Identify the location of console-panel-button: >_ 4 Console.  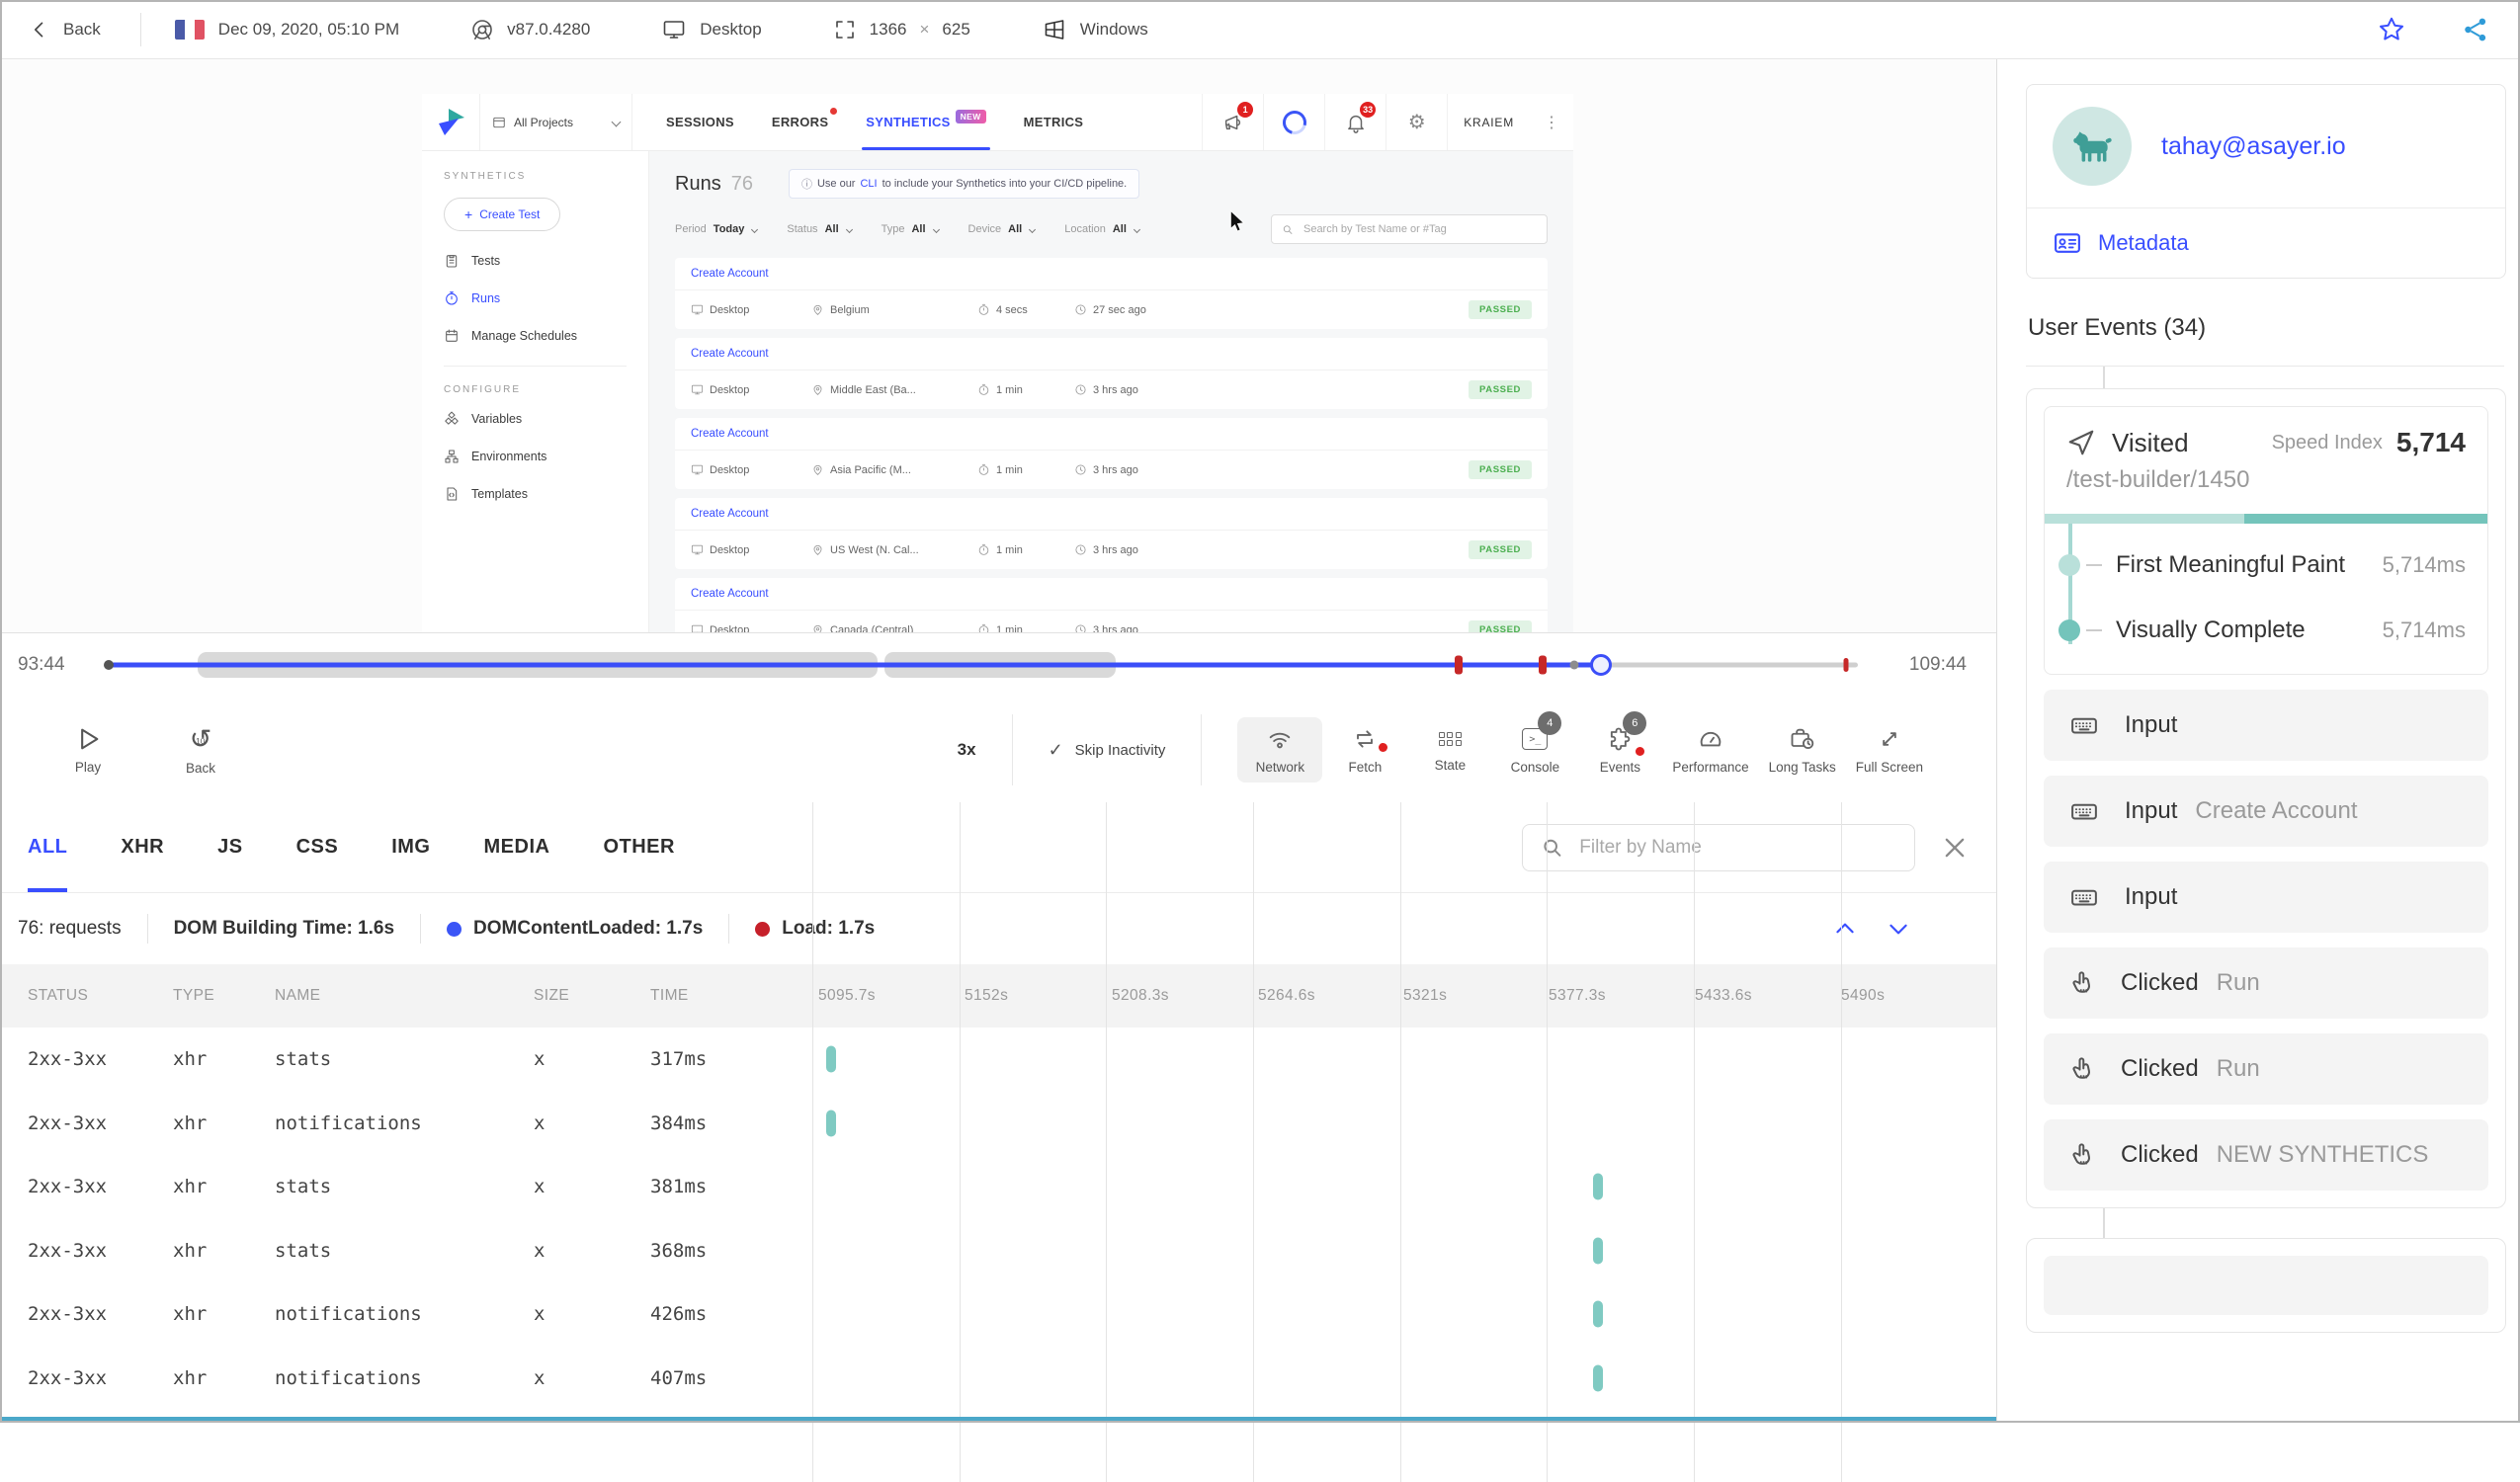
(1534, 749).